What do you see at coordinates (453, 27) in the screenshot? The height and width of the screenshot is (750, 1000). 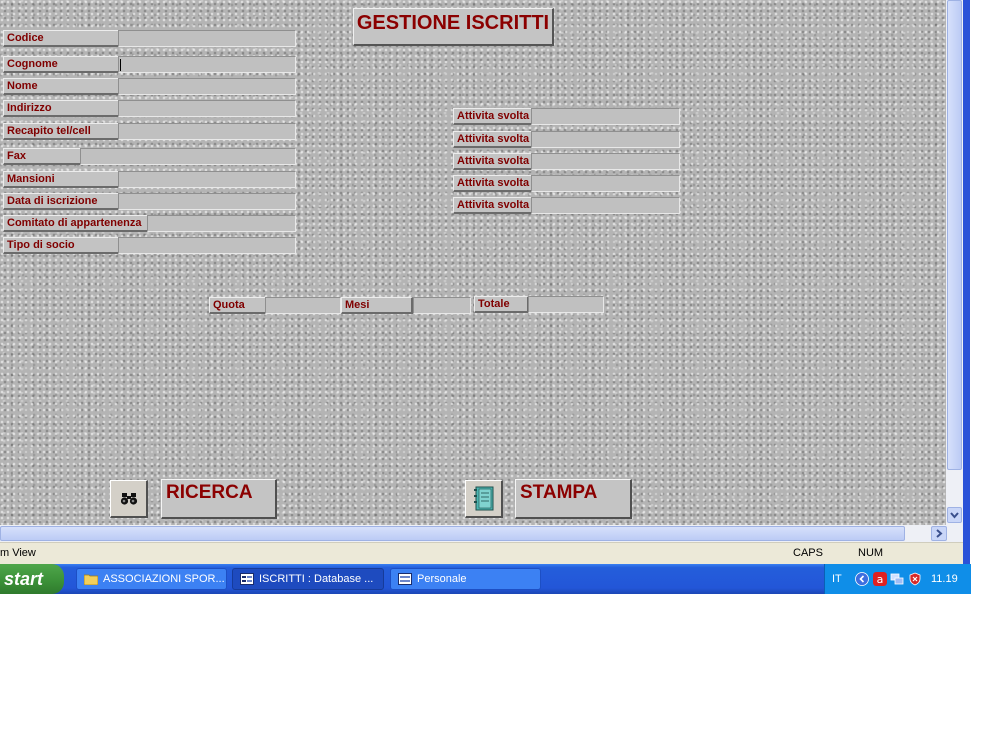 I see `form-title: GESTIONE ISCRITTI` at bounding box center [453, 27].